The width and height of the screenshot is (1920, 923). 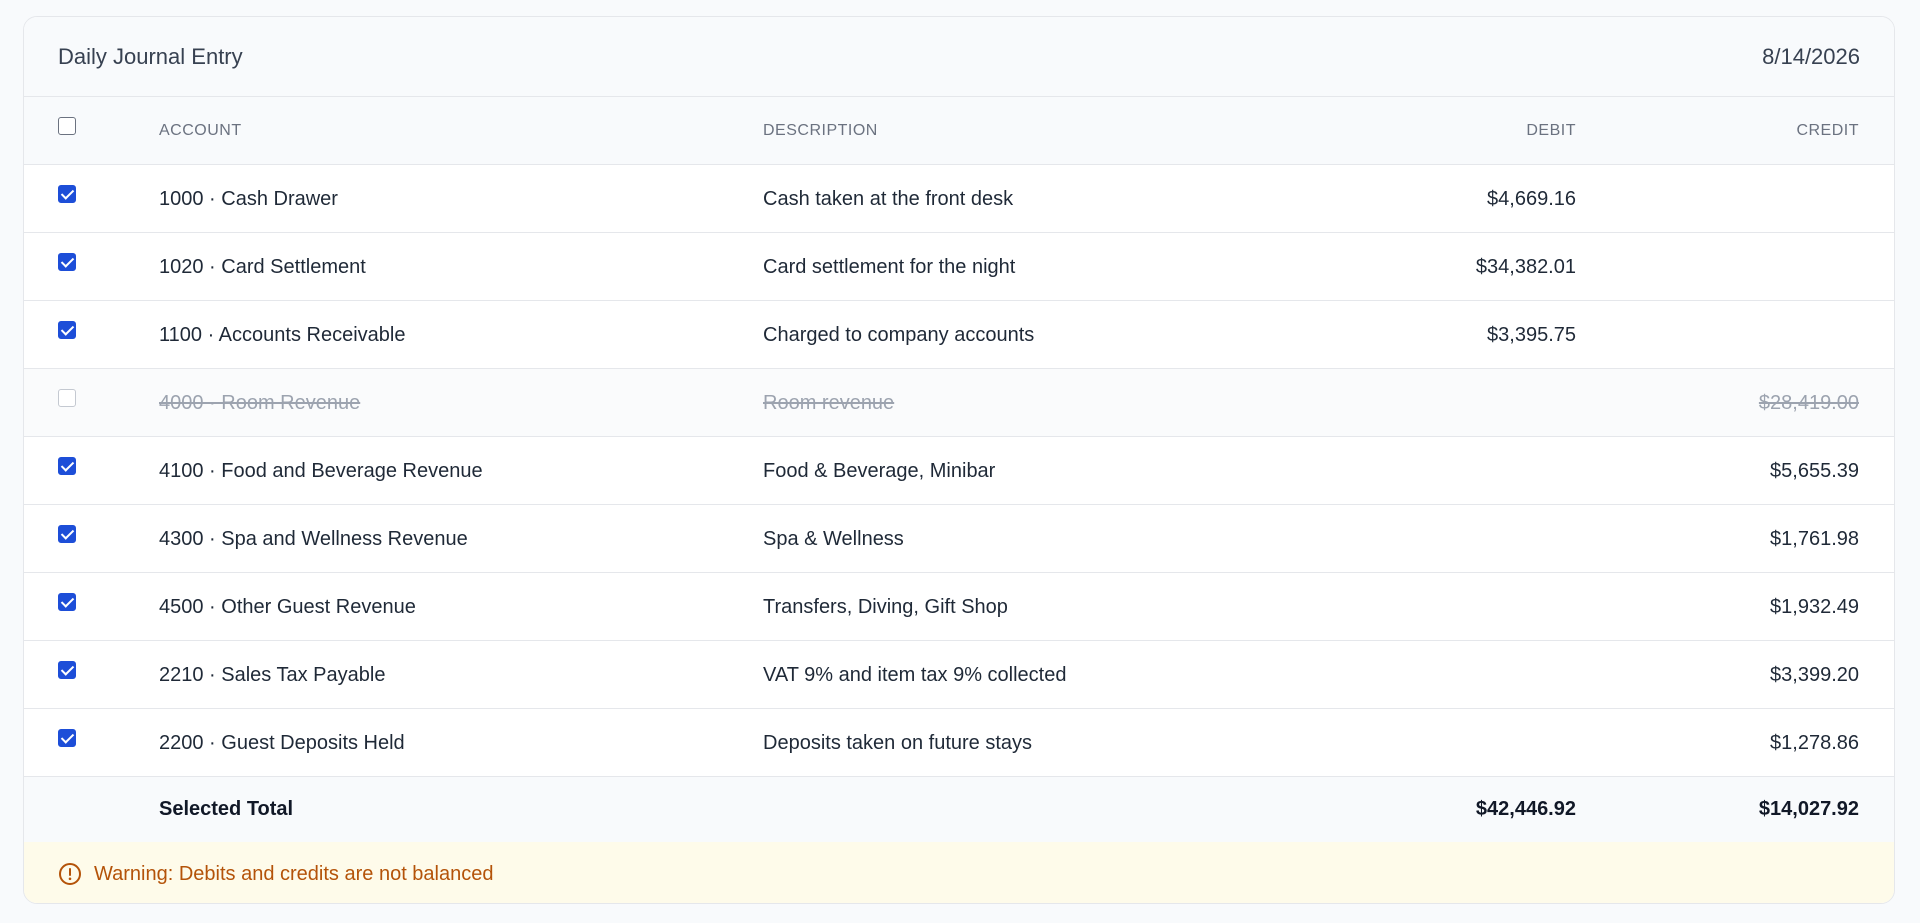 What do you see at coordinates (889, 267) in the screenshot?
I see `description-cell: Card settlement for the night` at bounding box center [889, 267].